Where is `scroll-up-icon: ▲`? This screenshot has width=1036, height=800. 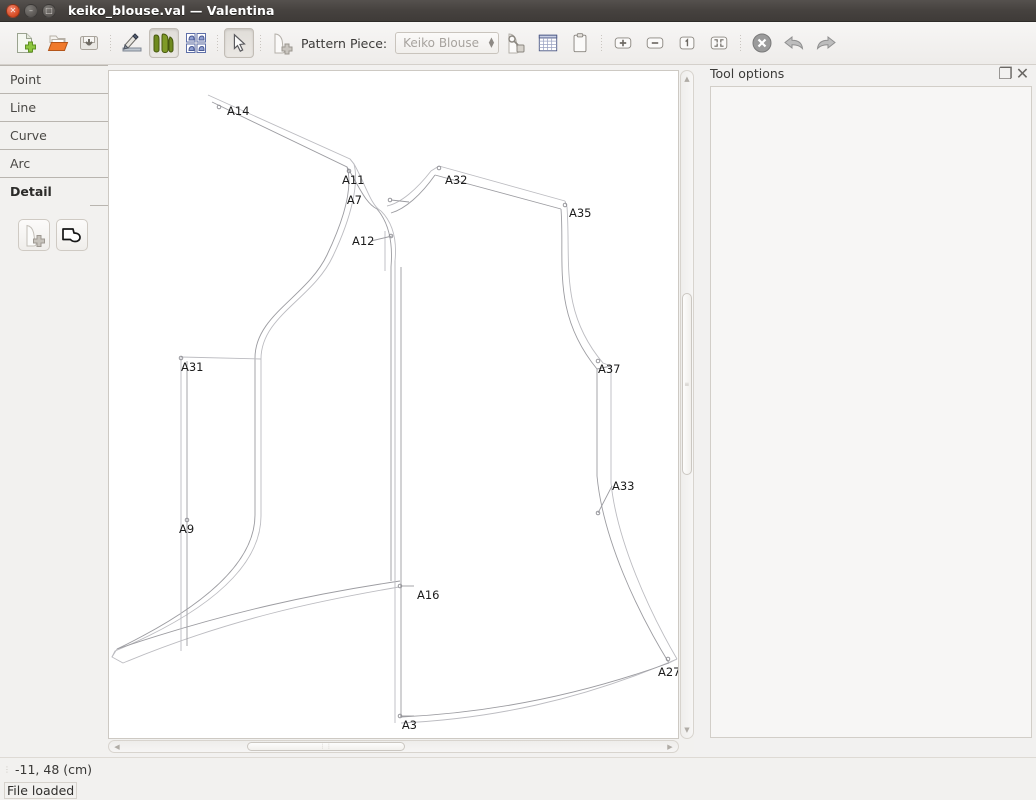
scroll-up-icon: ▲ is located at coordinates (687, 79).